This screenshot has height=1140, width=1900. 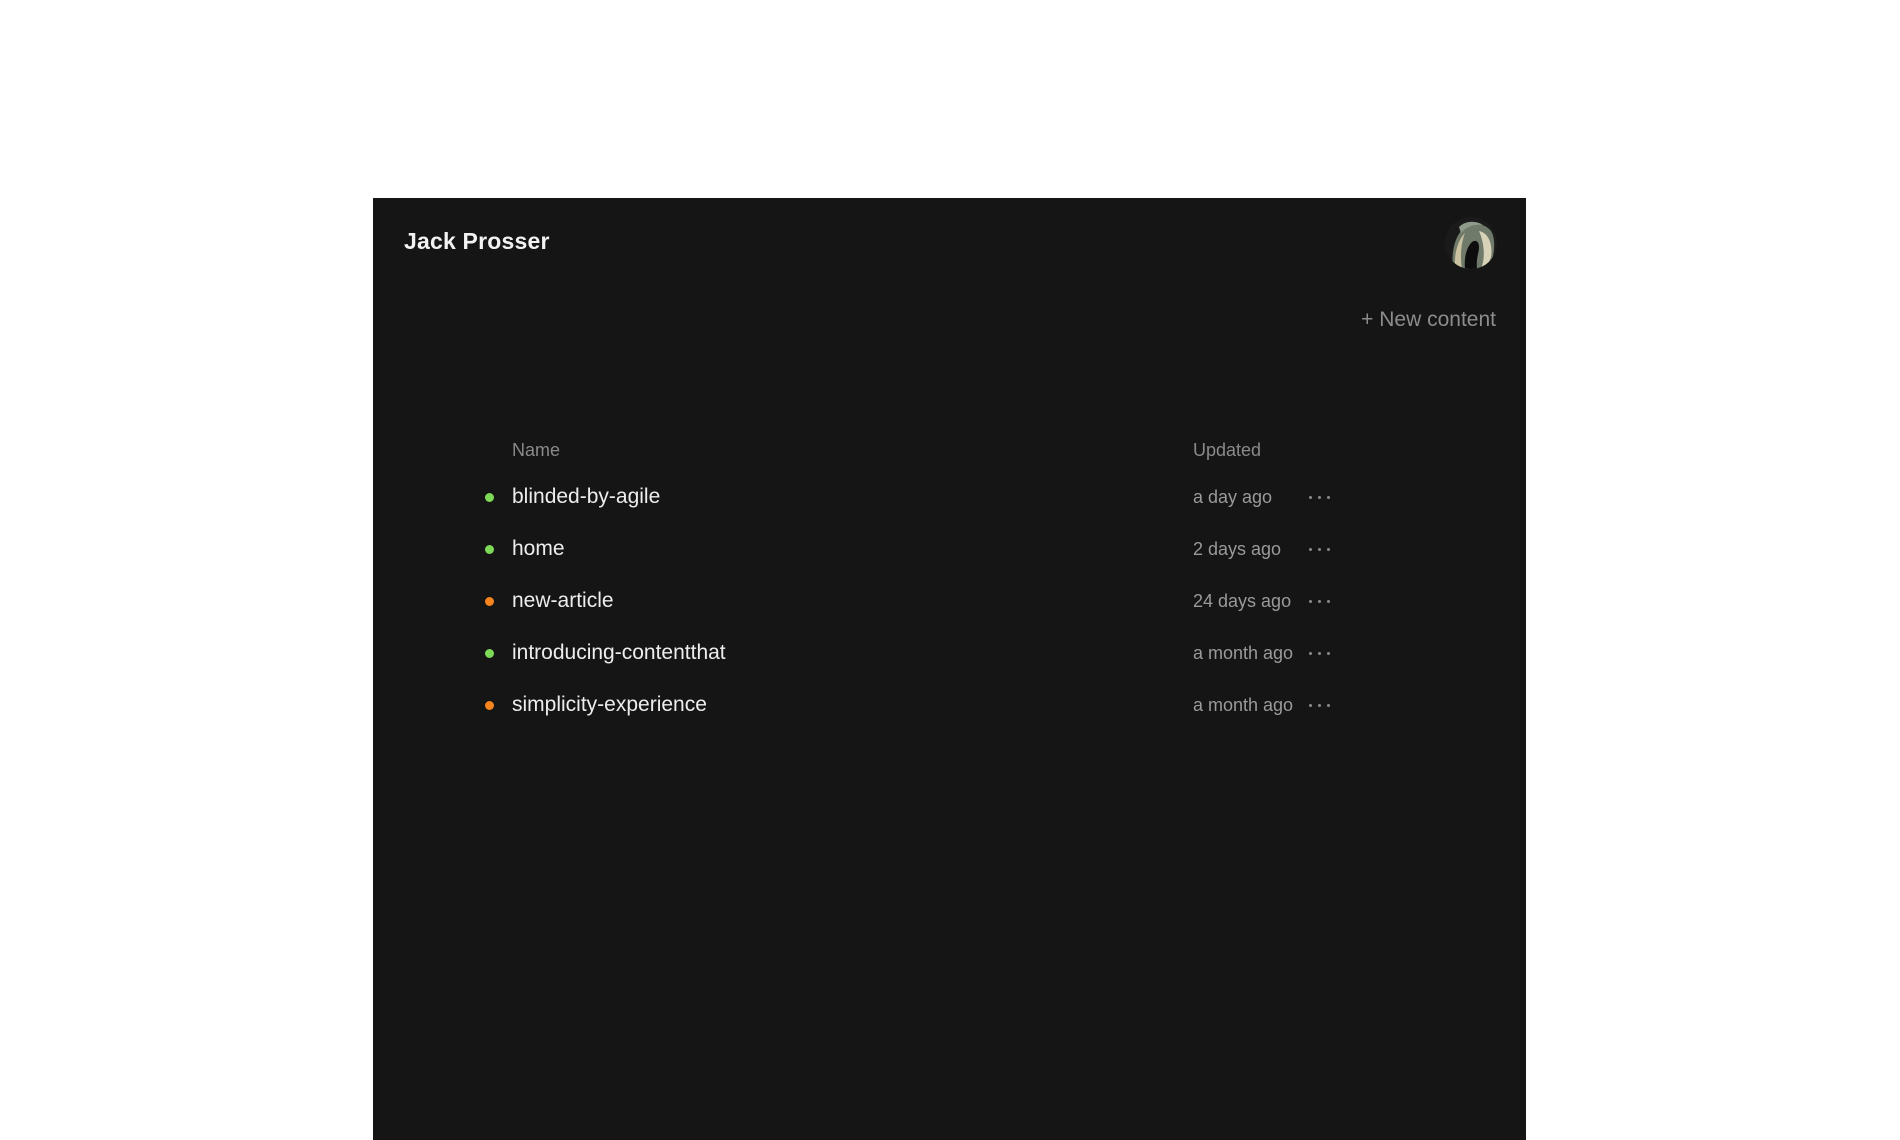 I want to click on column-header-updated: Updated, so click(x=1227, y=450).